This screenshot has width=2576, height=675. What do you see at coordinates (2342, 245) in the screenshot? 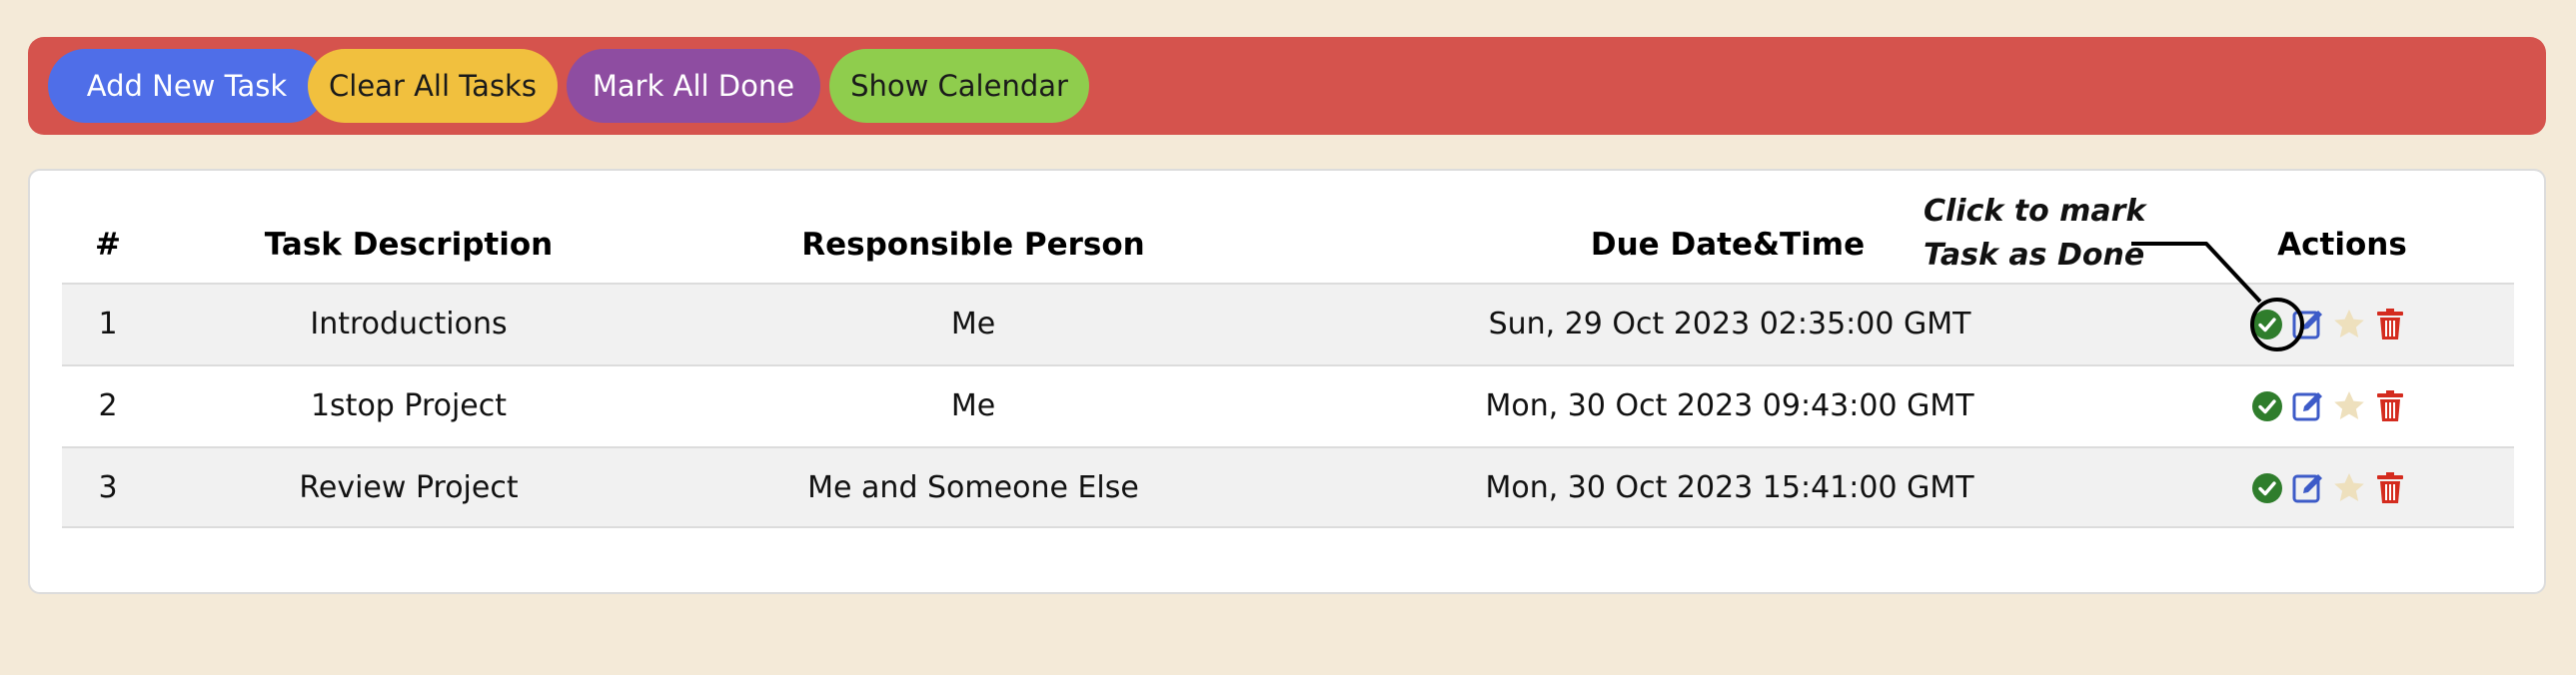
I see `header-actions: Actions` at bounding box center [2342, 245].